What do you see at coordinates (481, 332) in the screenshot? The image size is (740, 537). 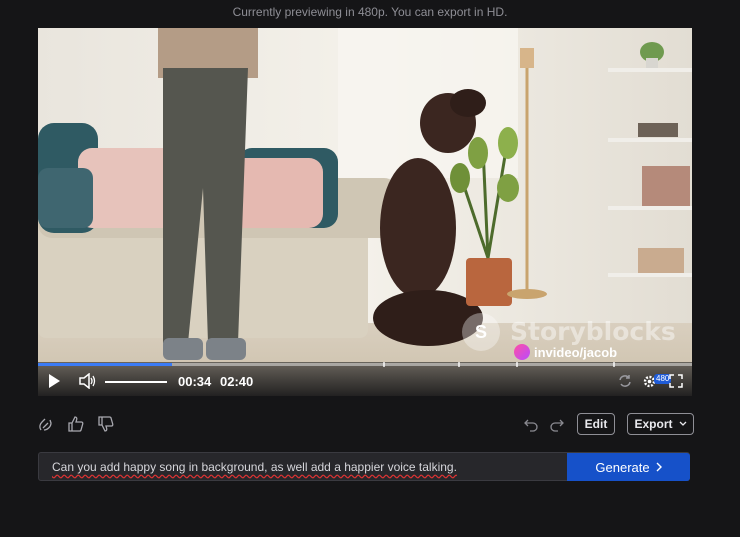 I see `watermark-logo-icon: S` at bounding box center [481, 332].